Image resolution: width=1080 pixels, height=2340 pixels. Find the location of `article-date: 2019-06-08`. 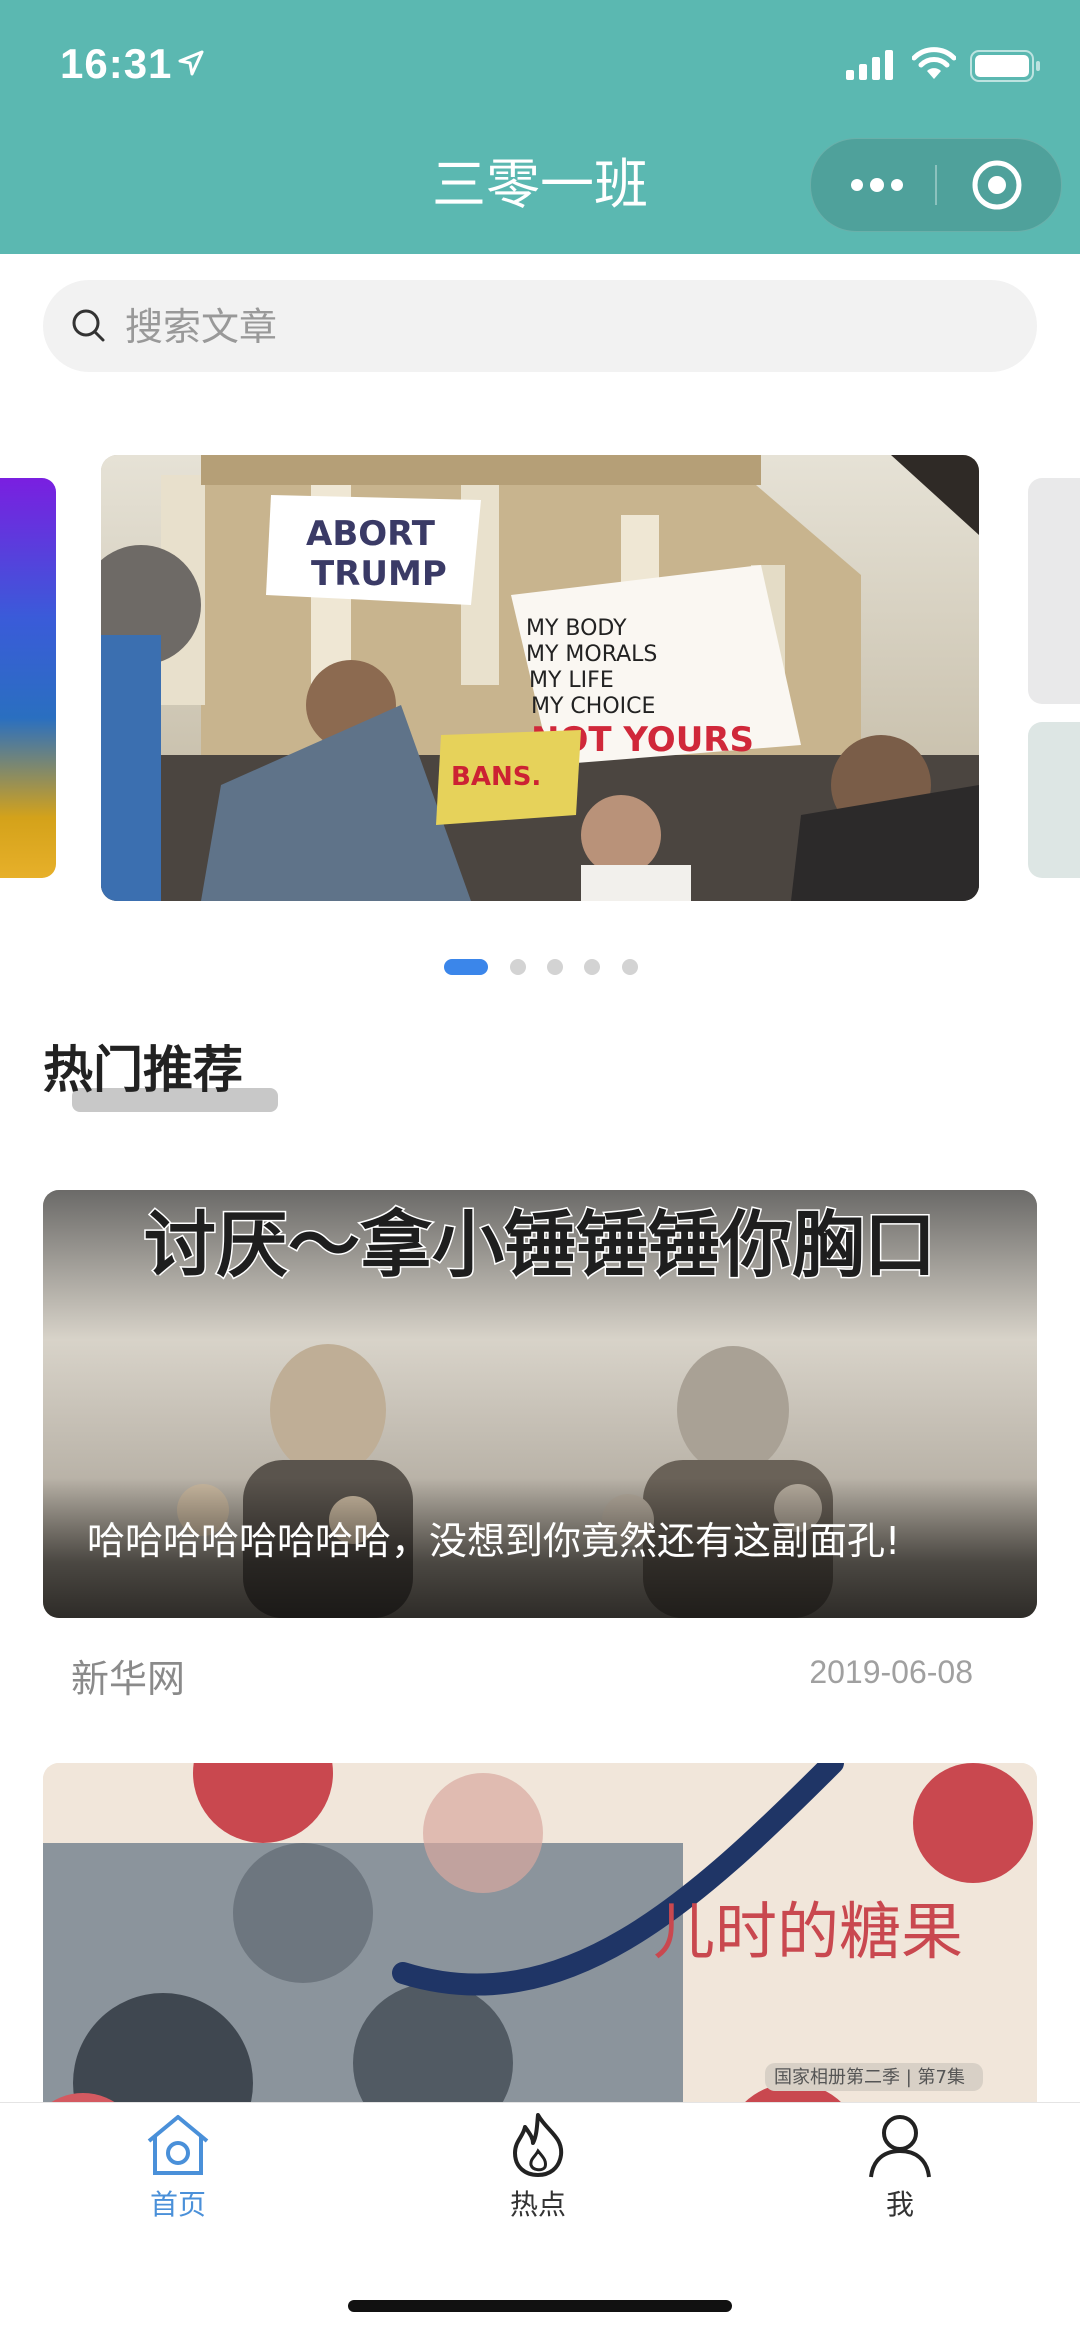

article-date: 2019-06-08 is located at coordinates (891, 1672).